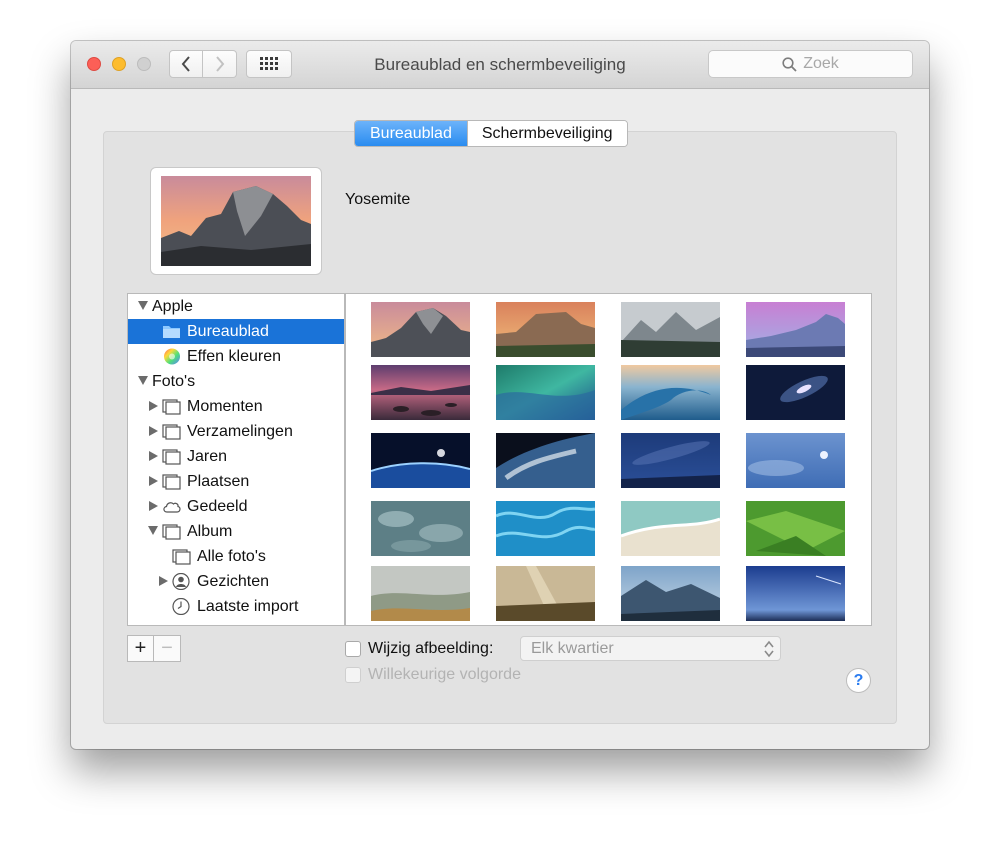 The width and height of the screenshot is (1000, 851). Describe the element at coordinates (795, 392) in the screenshot. I see `wallpaper-galaxy` at that location.